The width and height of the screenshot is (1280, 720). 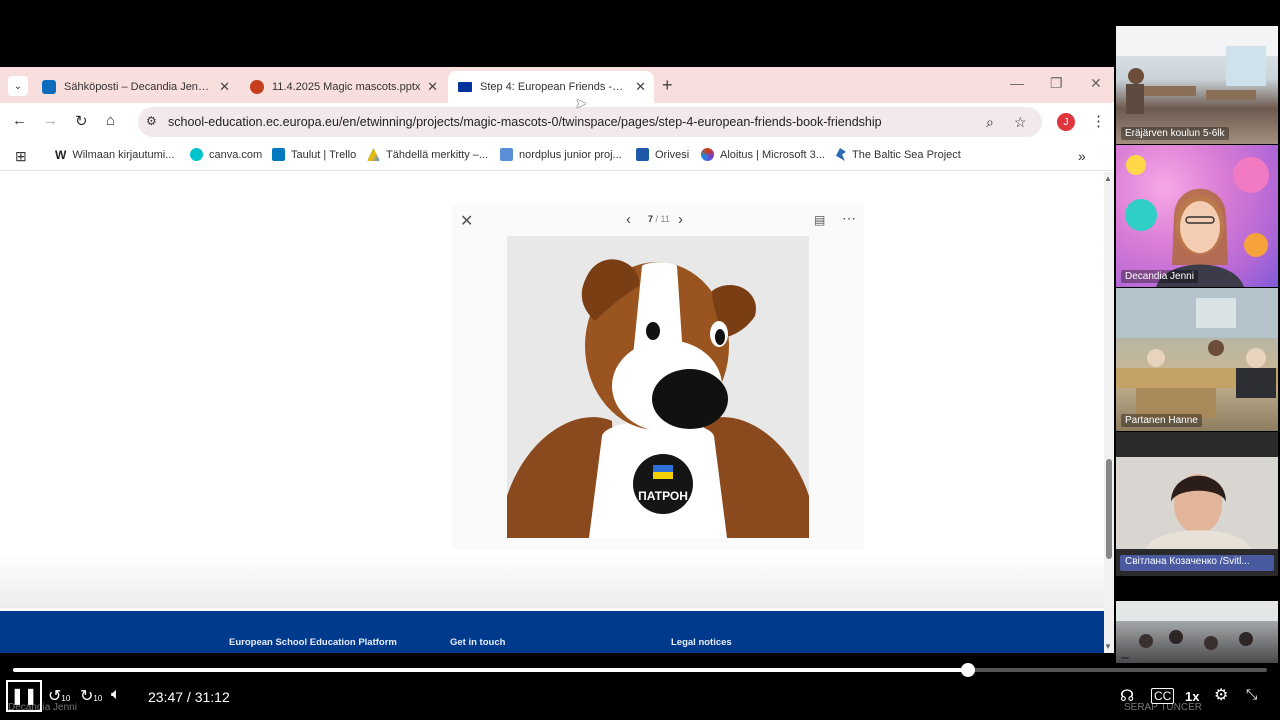 What do you see at coordinates (680, 219) in the screenshot?
I see `next-image-icon: ›` at bounding box center [680, 219].